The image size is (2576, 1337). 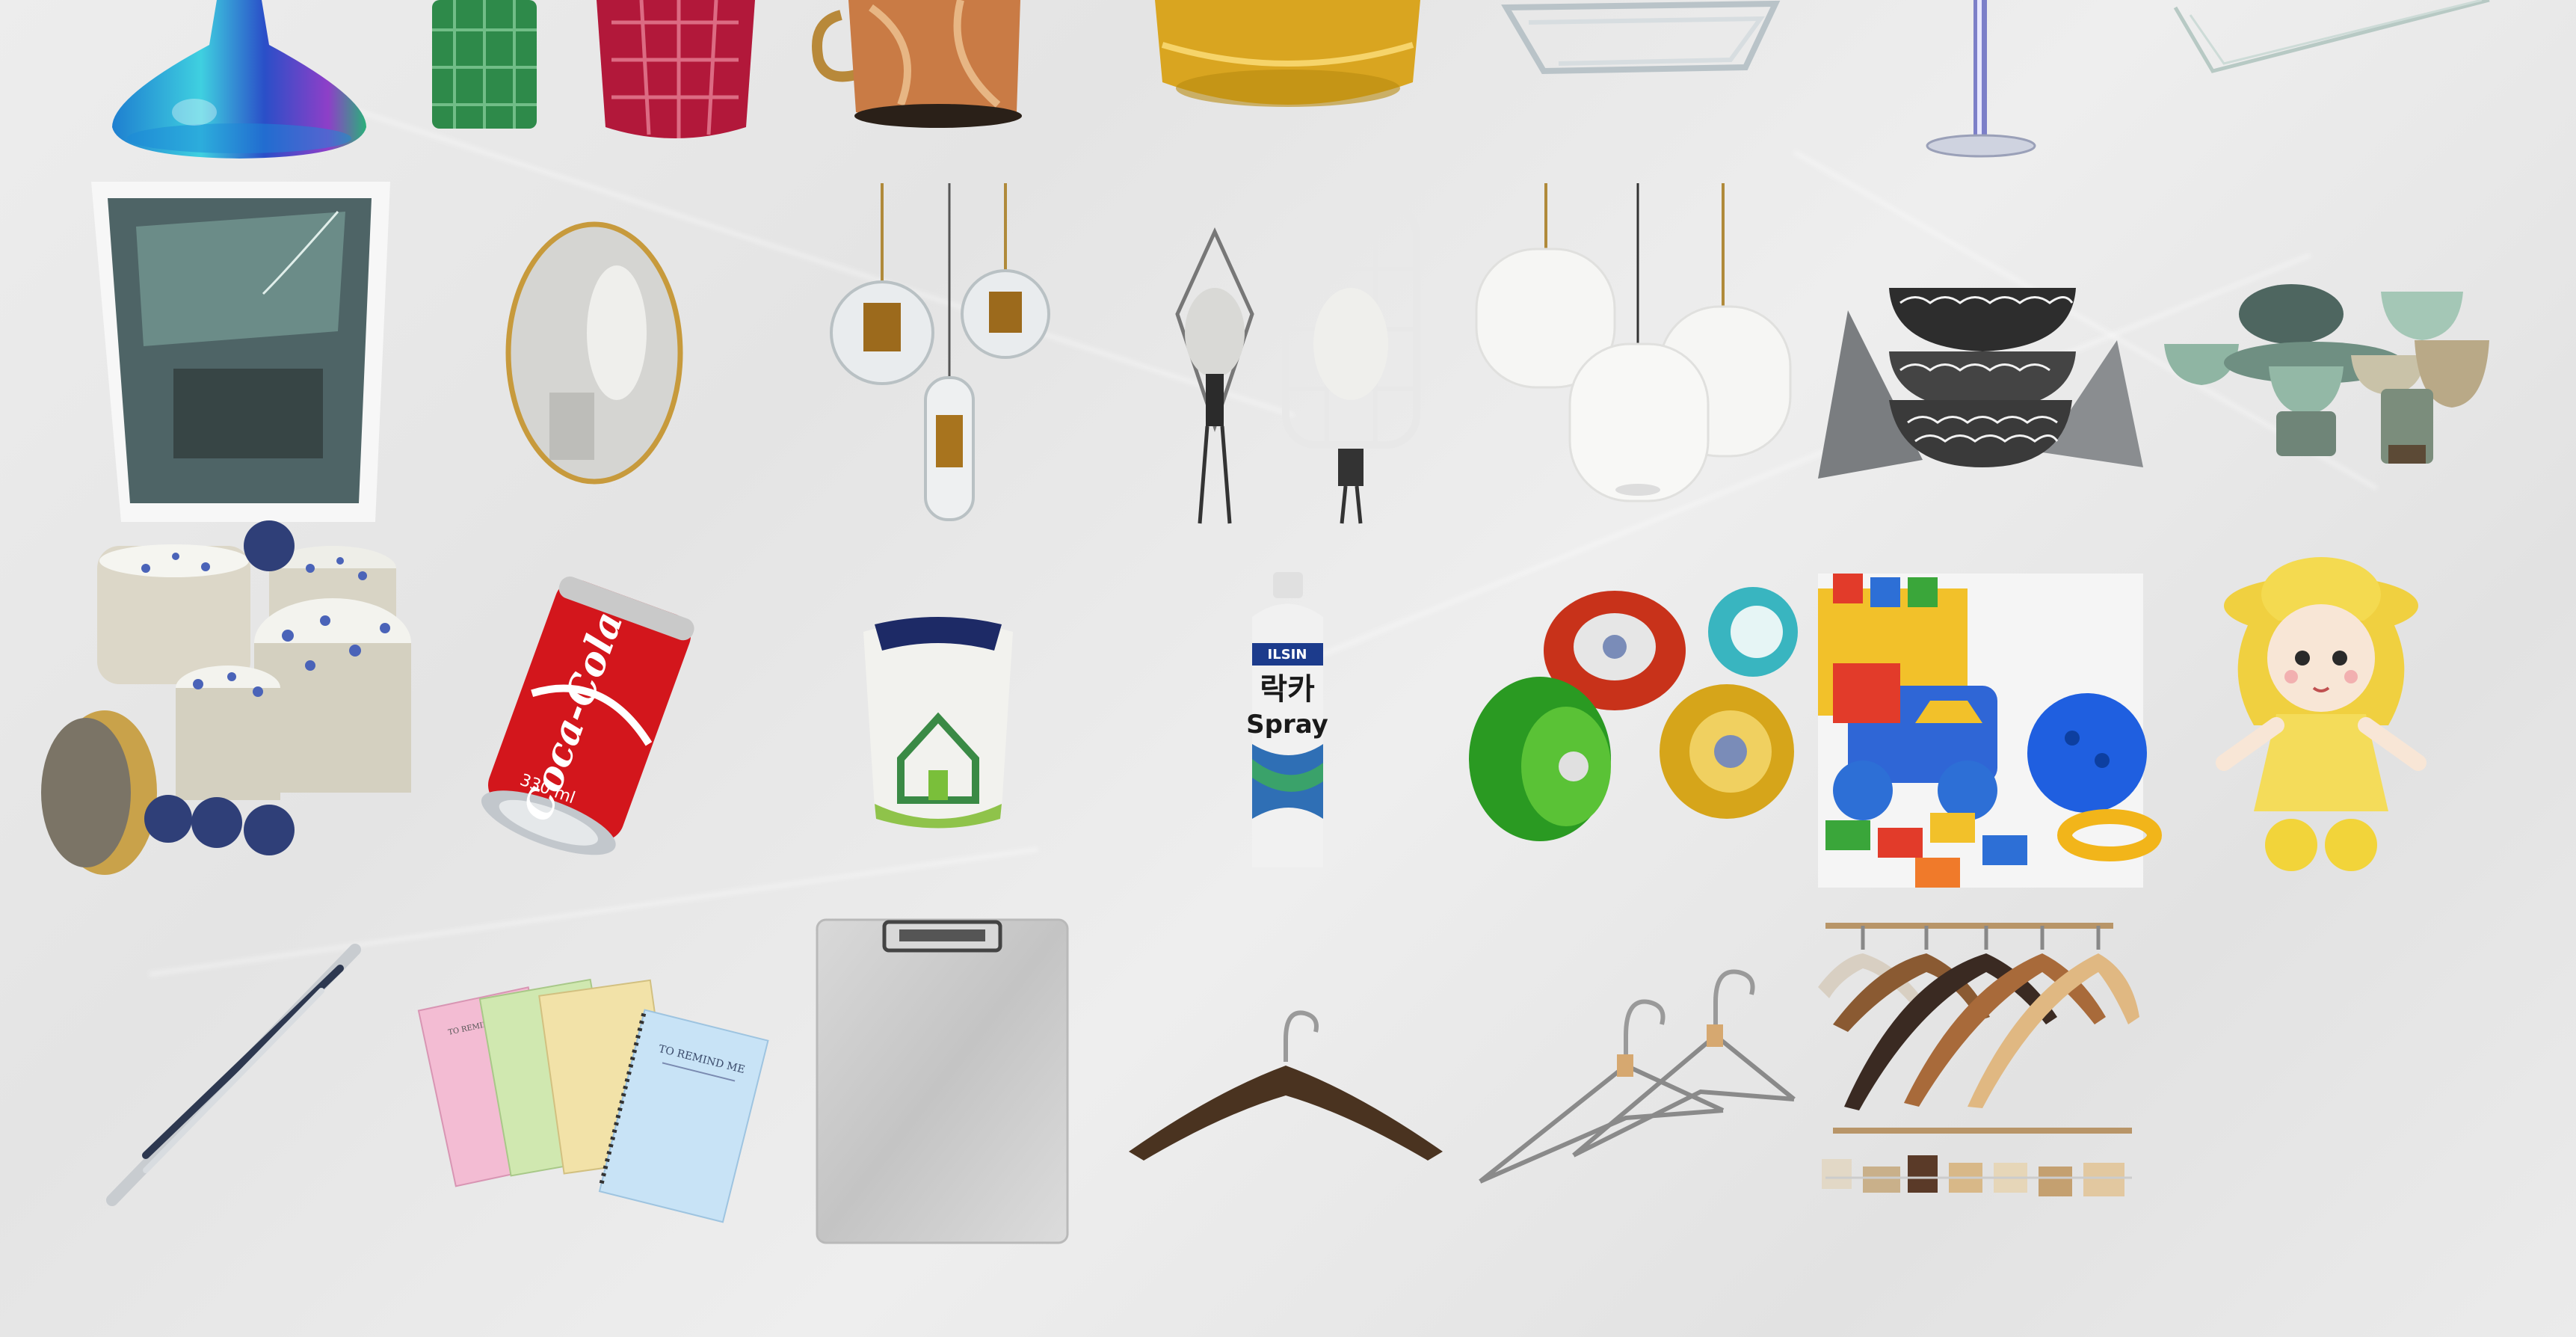 I want to click on framed-mirror-icon, so click(x=240, y=352).